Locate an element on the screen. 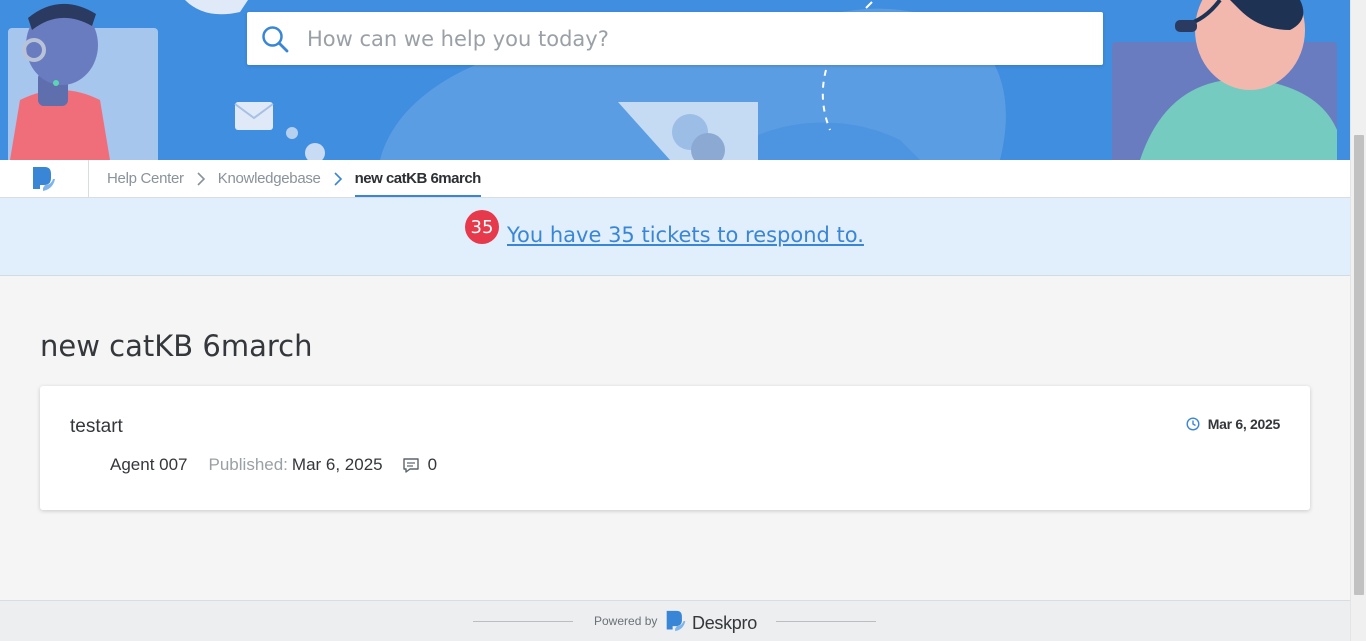  clock-icon is located at coordinates (1194, 424).